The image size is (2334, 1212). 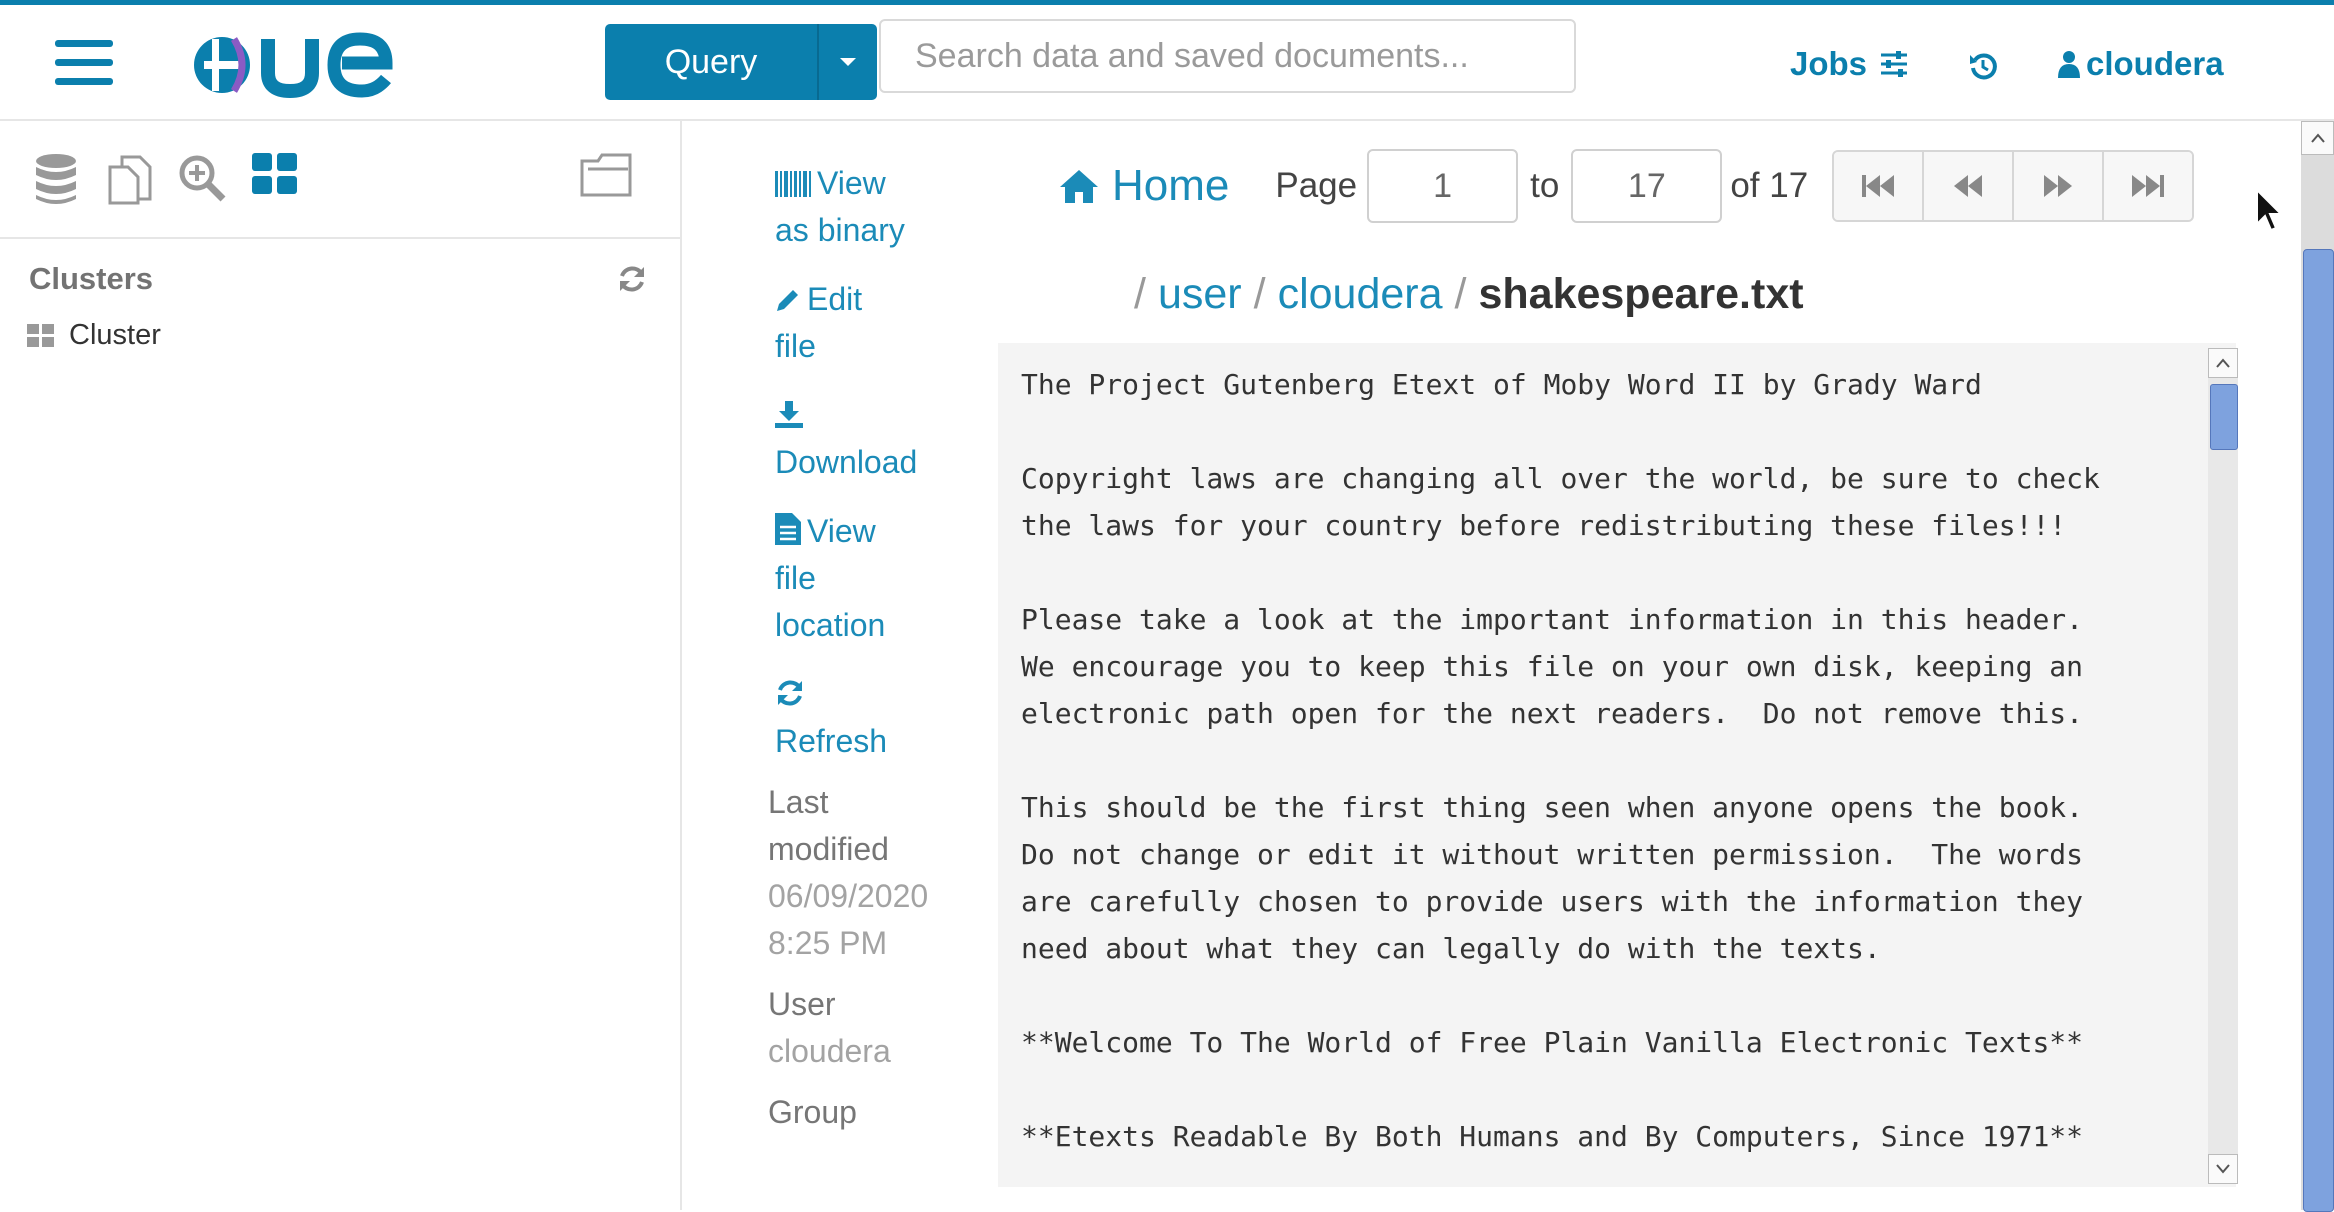 I want to click on sidebar-item-label: Cluster, so click(x=115, y=335).